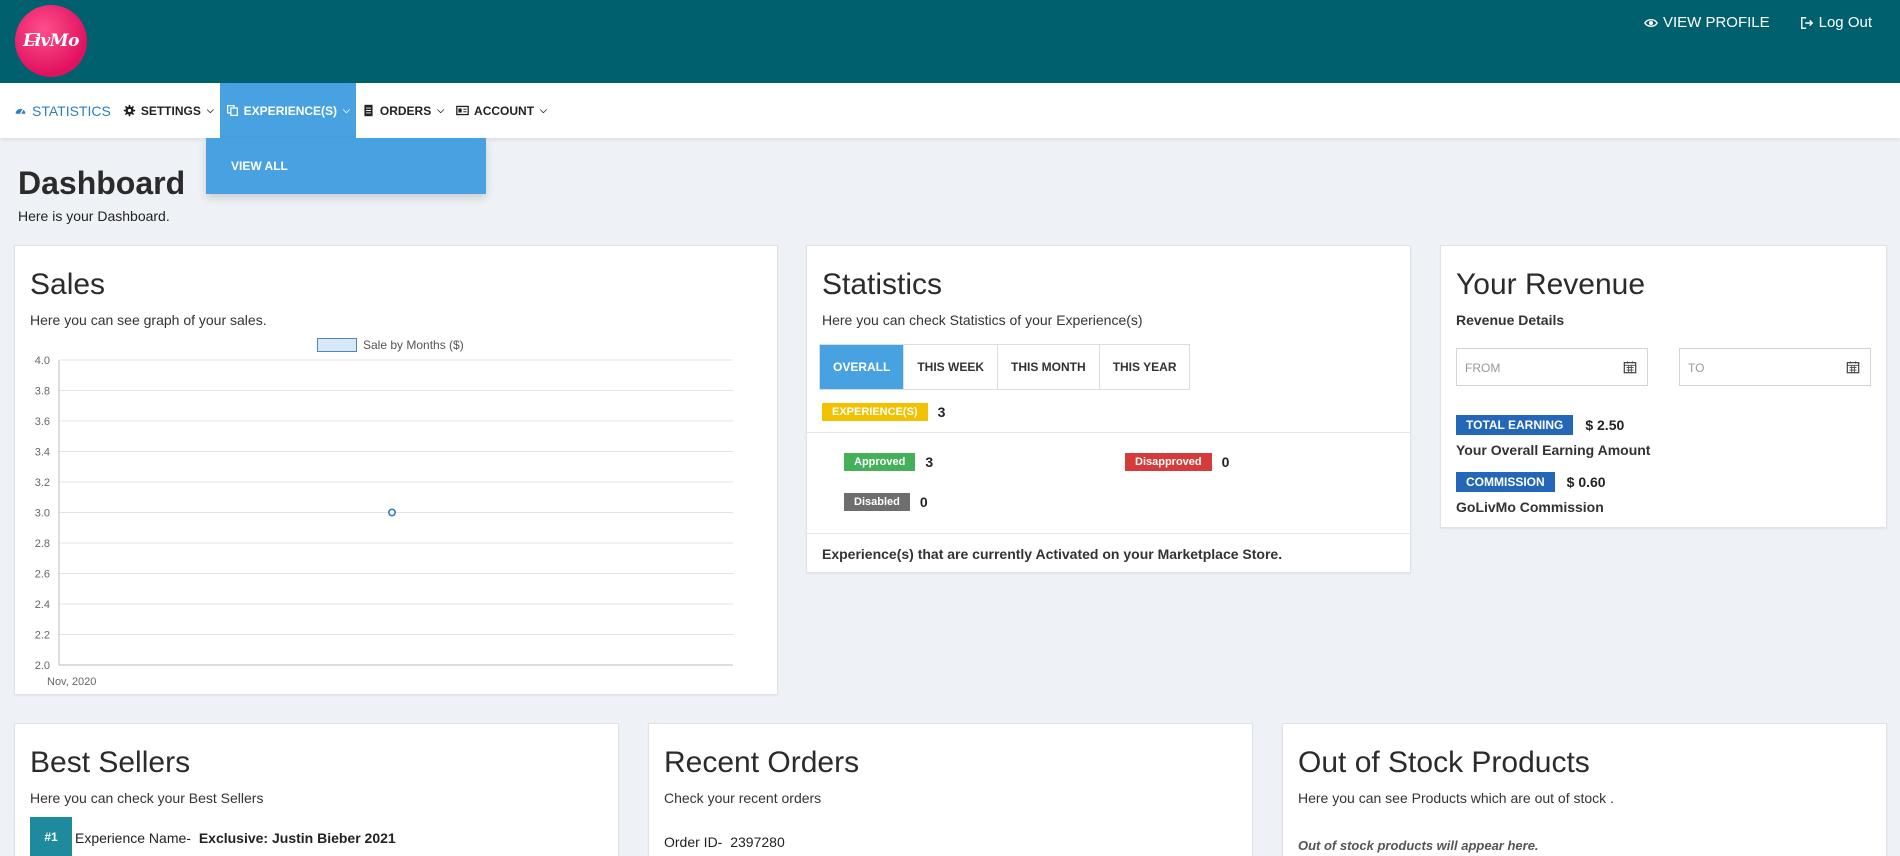 This screenshot has width=1900, height=856. What do you see at coordinates (950, 41) in the screenshot?
I see `top-header: LivMo VIEW PROFILE Log Out` at bounding box center [950, 41].